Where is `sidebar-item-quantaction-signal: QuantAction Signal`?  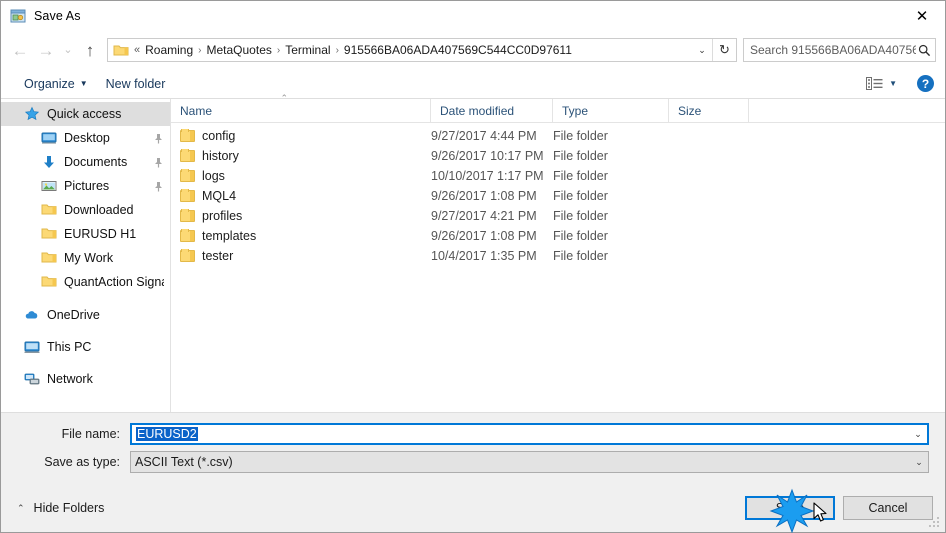
sidebar-item-quantaction-signal: QuantAction Signal is located at coordinates (85, 282).